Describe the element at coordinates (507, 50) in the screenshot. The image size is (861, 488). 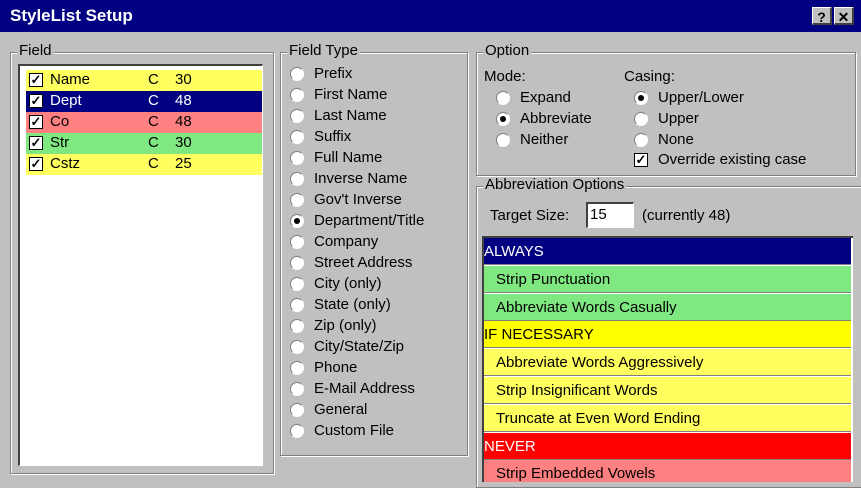
I see `option-group-label: Option` at that location.